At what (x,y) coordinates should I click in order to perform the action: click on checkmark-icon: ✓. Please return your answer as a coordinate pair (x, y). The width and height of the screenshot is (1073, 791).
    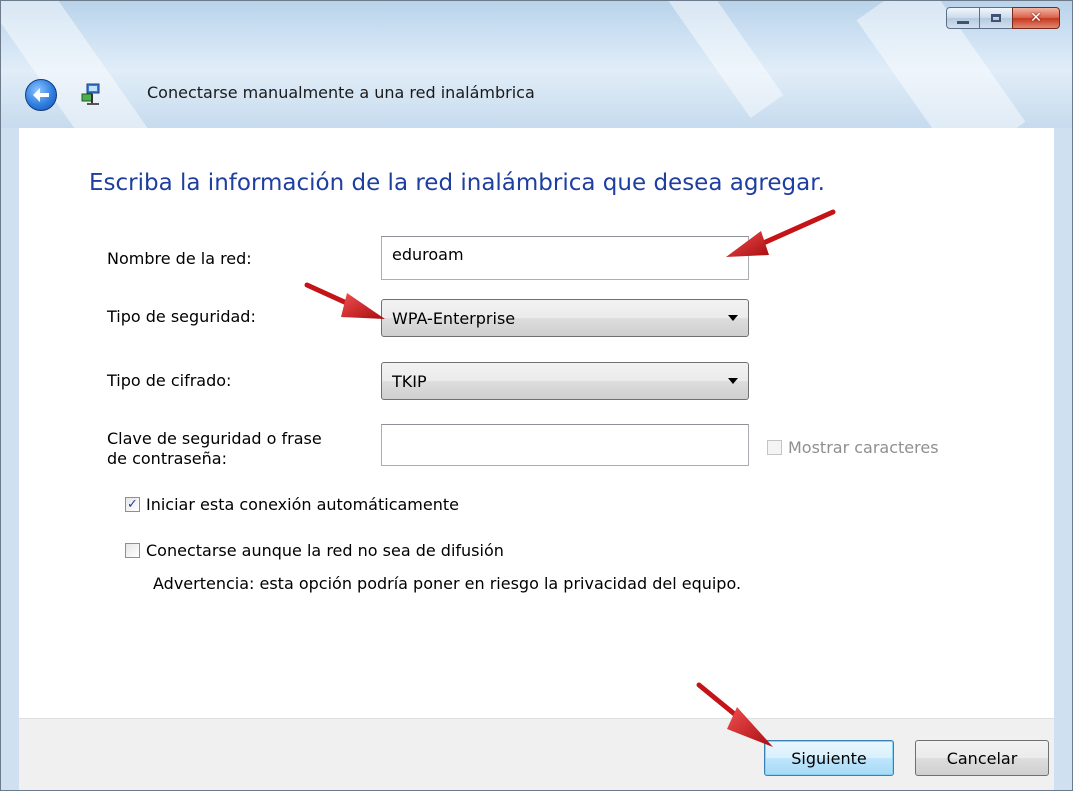
    Looking at the image, I should click on (132, 504).